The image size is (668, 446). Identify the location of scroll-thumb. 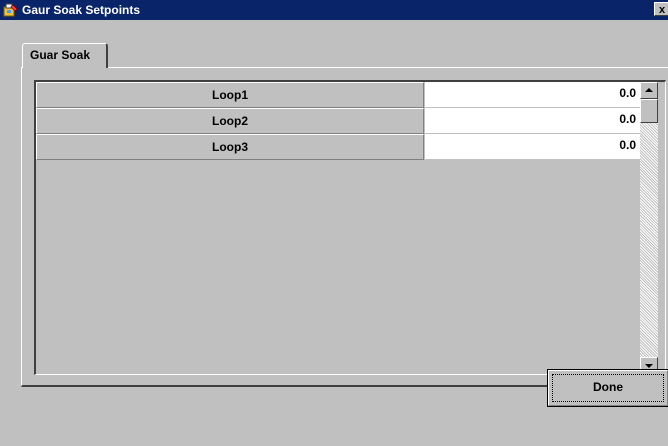
(649, 111).